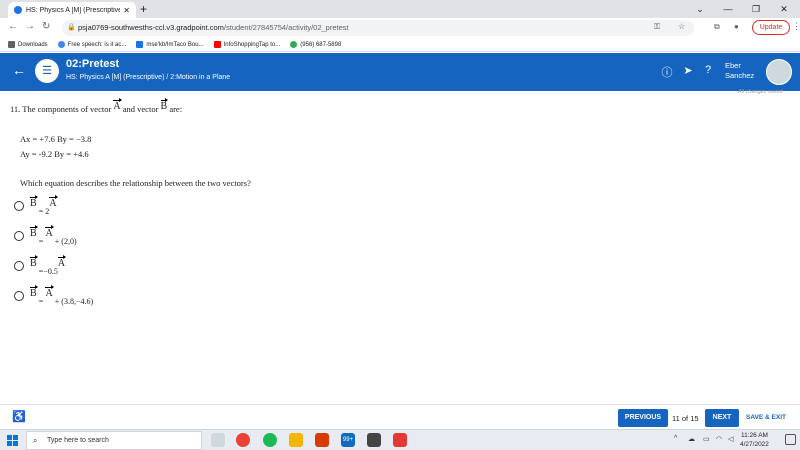  I want to click on office-icon, so click(322, 440).